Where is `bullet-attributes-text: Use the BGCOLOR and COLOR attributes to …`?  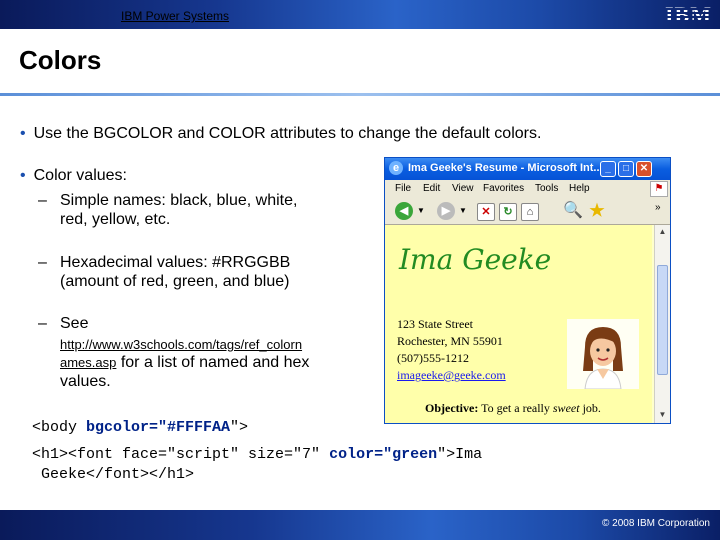 bullet-attributes-text: Use the BGCOLOR and COLOR attributes to … is located at coordinates (287, 133).